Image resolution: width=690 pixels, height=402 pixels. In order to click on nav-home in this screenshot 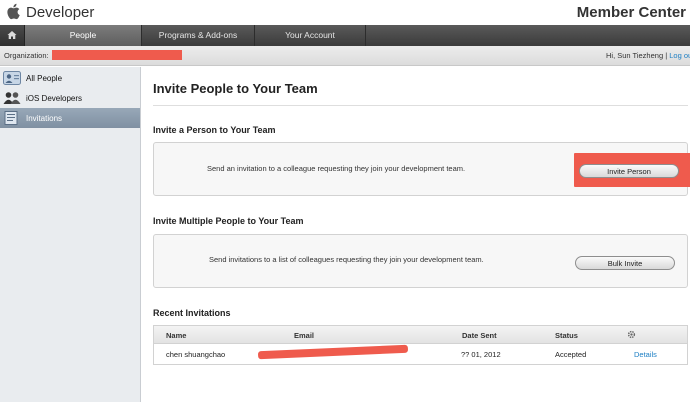, I will do `click(12, 35)`.